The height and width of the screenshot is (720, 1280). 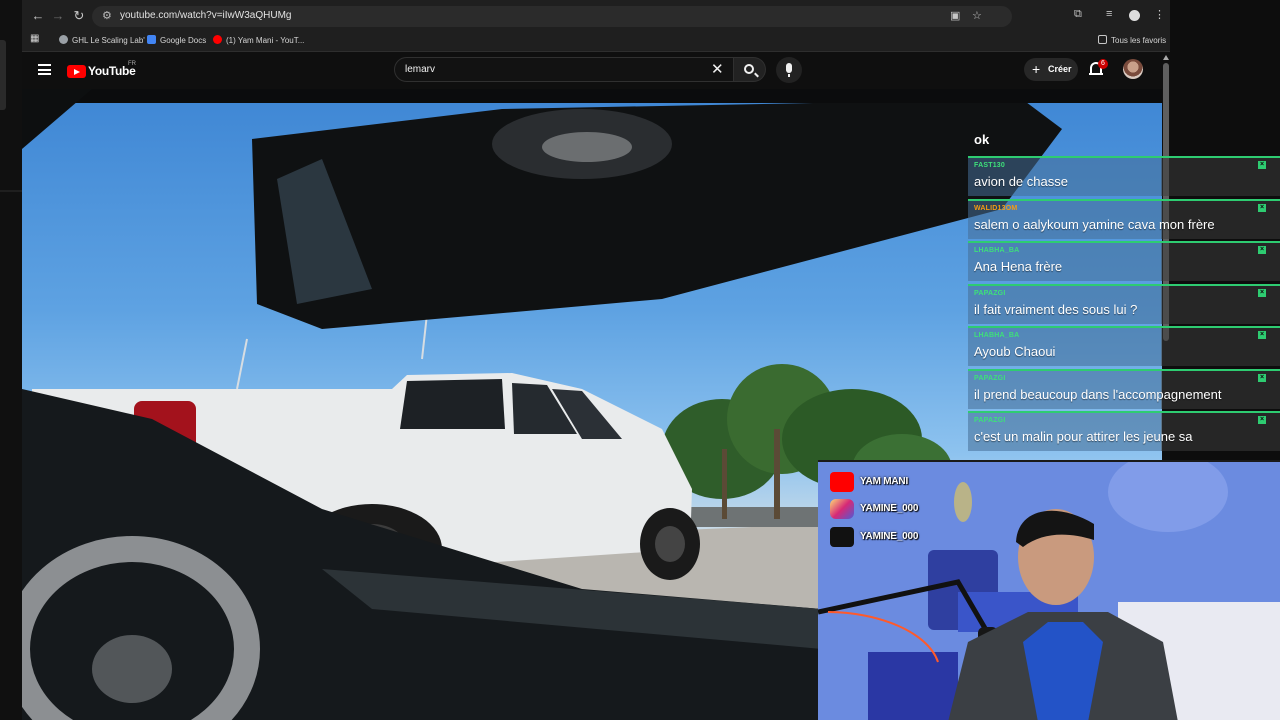 What do you see at coordinates (1021, 181) in the screenshot?
I see `chat-text: avion de chasse` at bounding box center [1021, 181].